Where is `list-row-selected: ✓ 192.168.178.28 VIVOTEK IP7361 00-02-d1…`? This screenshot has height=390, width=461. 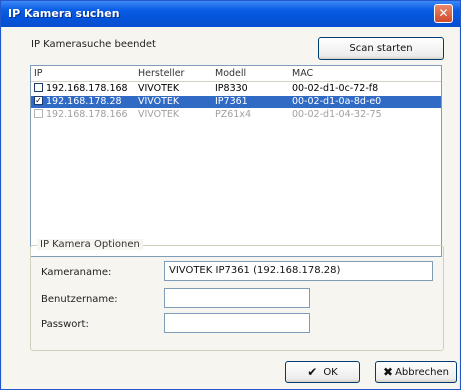
list-row-selected: ✓ 192.168.178.28 VIVOTEK IP7361 00-02-d1… is located at coordinates (236, 102).